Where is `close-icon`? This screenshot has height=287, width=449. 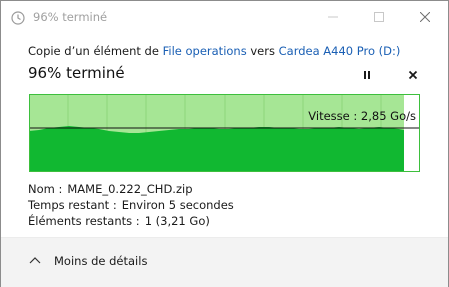 close-icon is located at coordinates (425, 17).